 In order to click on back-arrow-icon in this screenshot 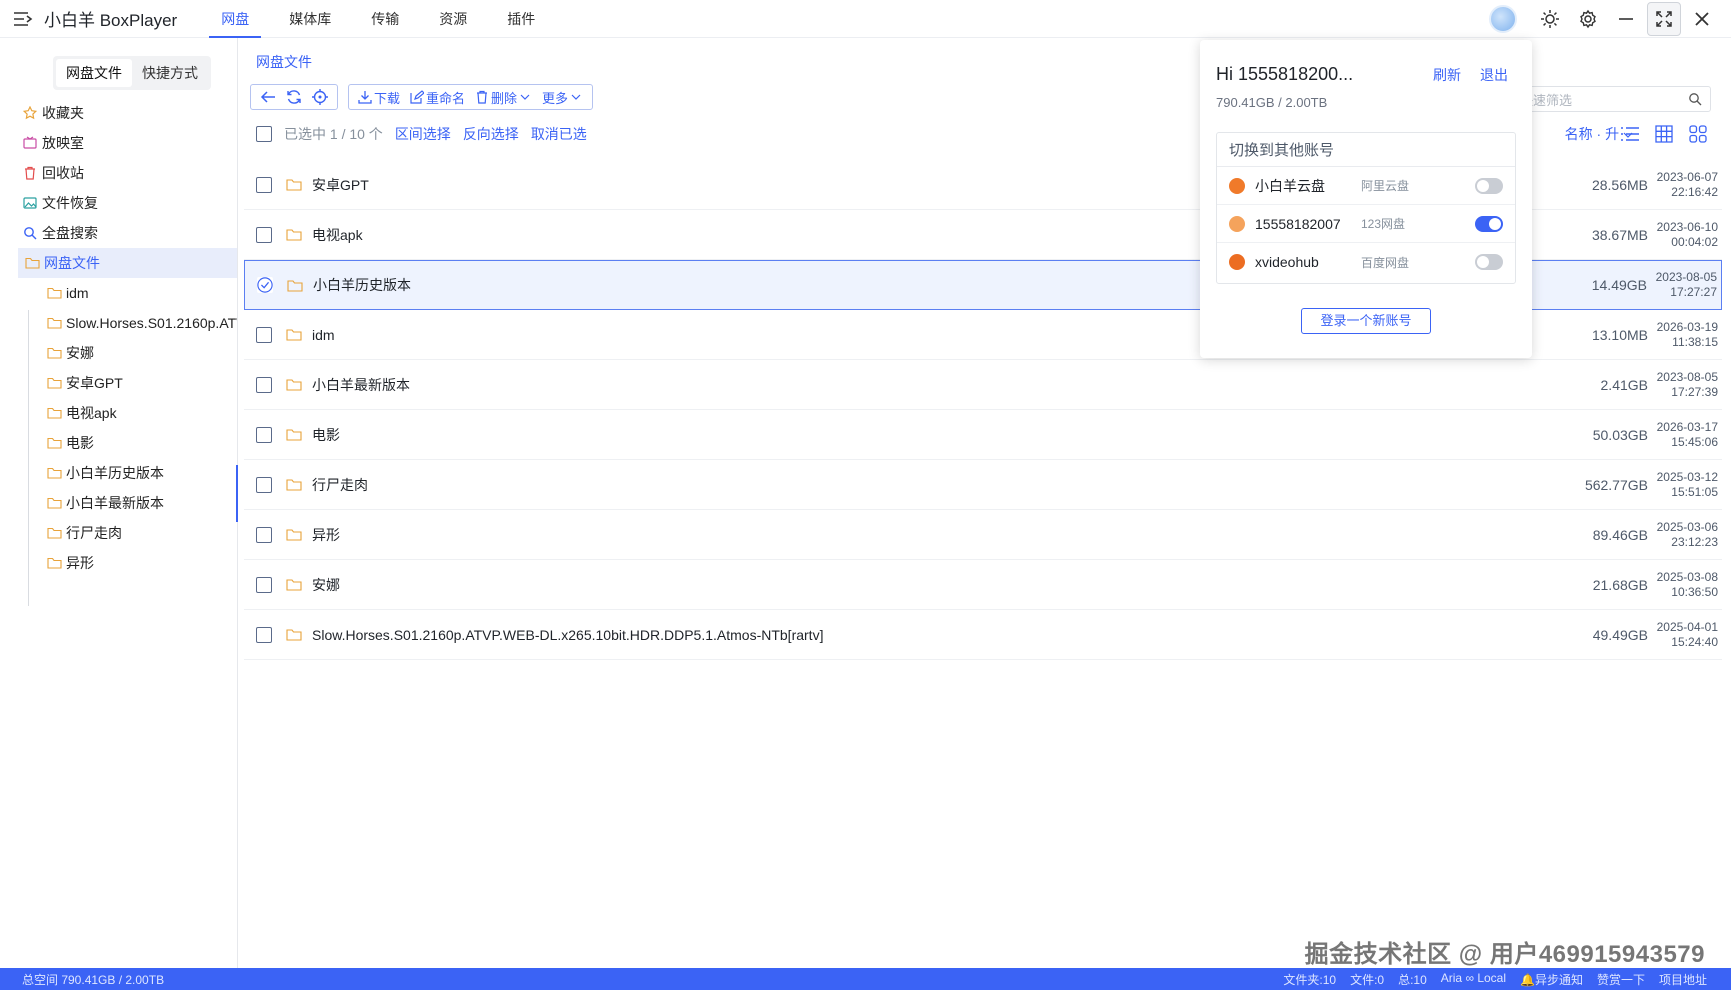, I will do `click(268, 97)`.